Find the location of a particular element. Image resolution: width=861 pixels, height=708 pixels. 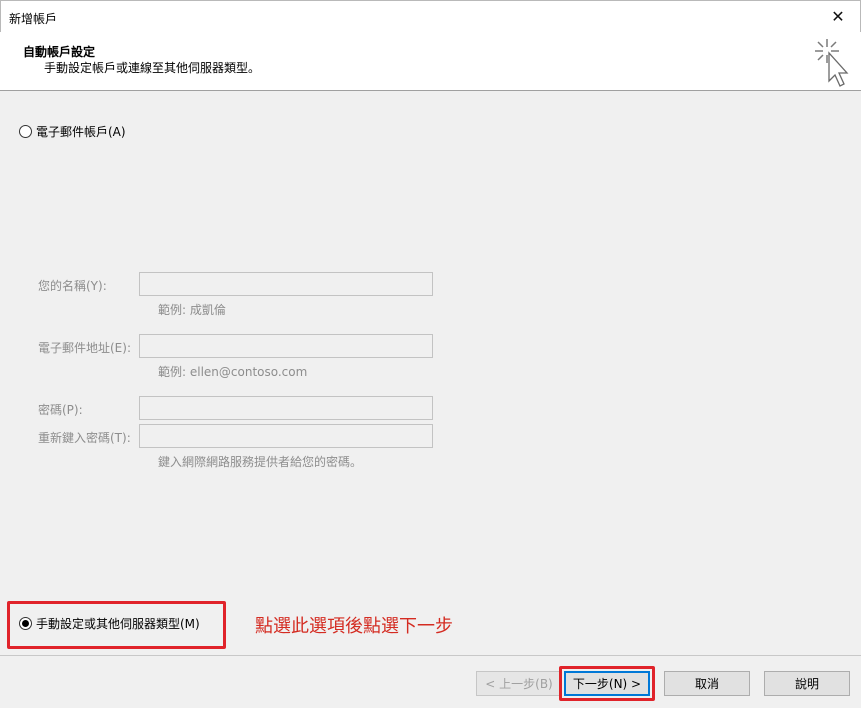

name-field is located at coordinates (286, 284).